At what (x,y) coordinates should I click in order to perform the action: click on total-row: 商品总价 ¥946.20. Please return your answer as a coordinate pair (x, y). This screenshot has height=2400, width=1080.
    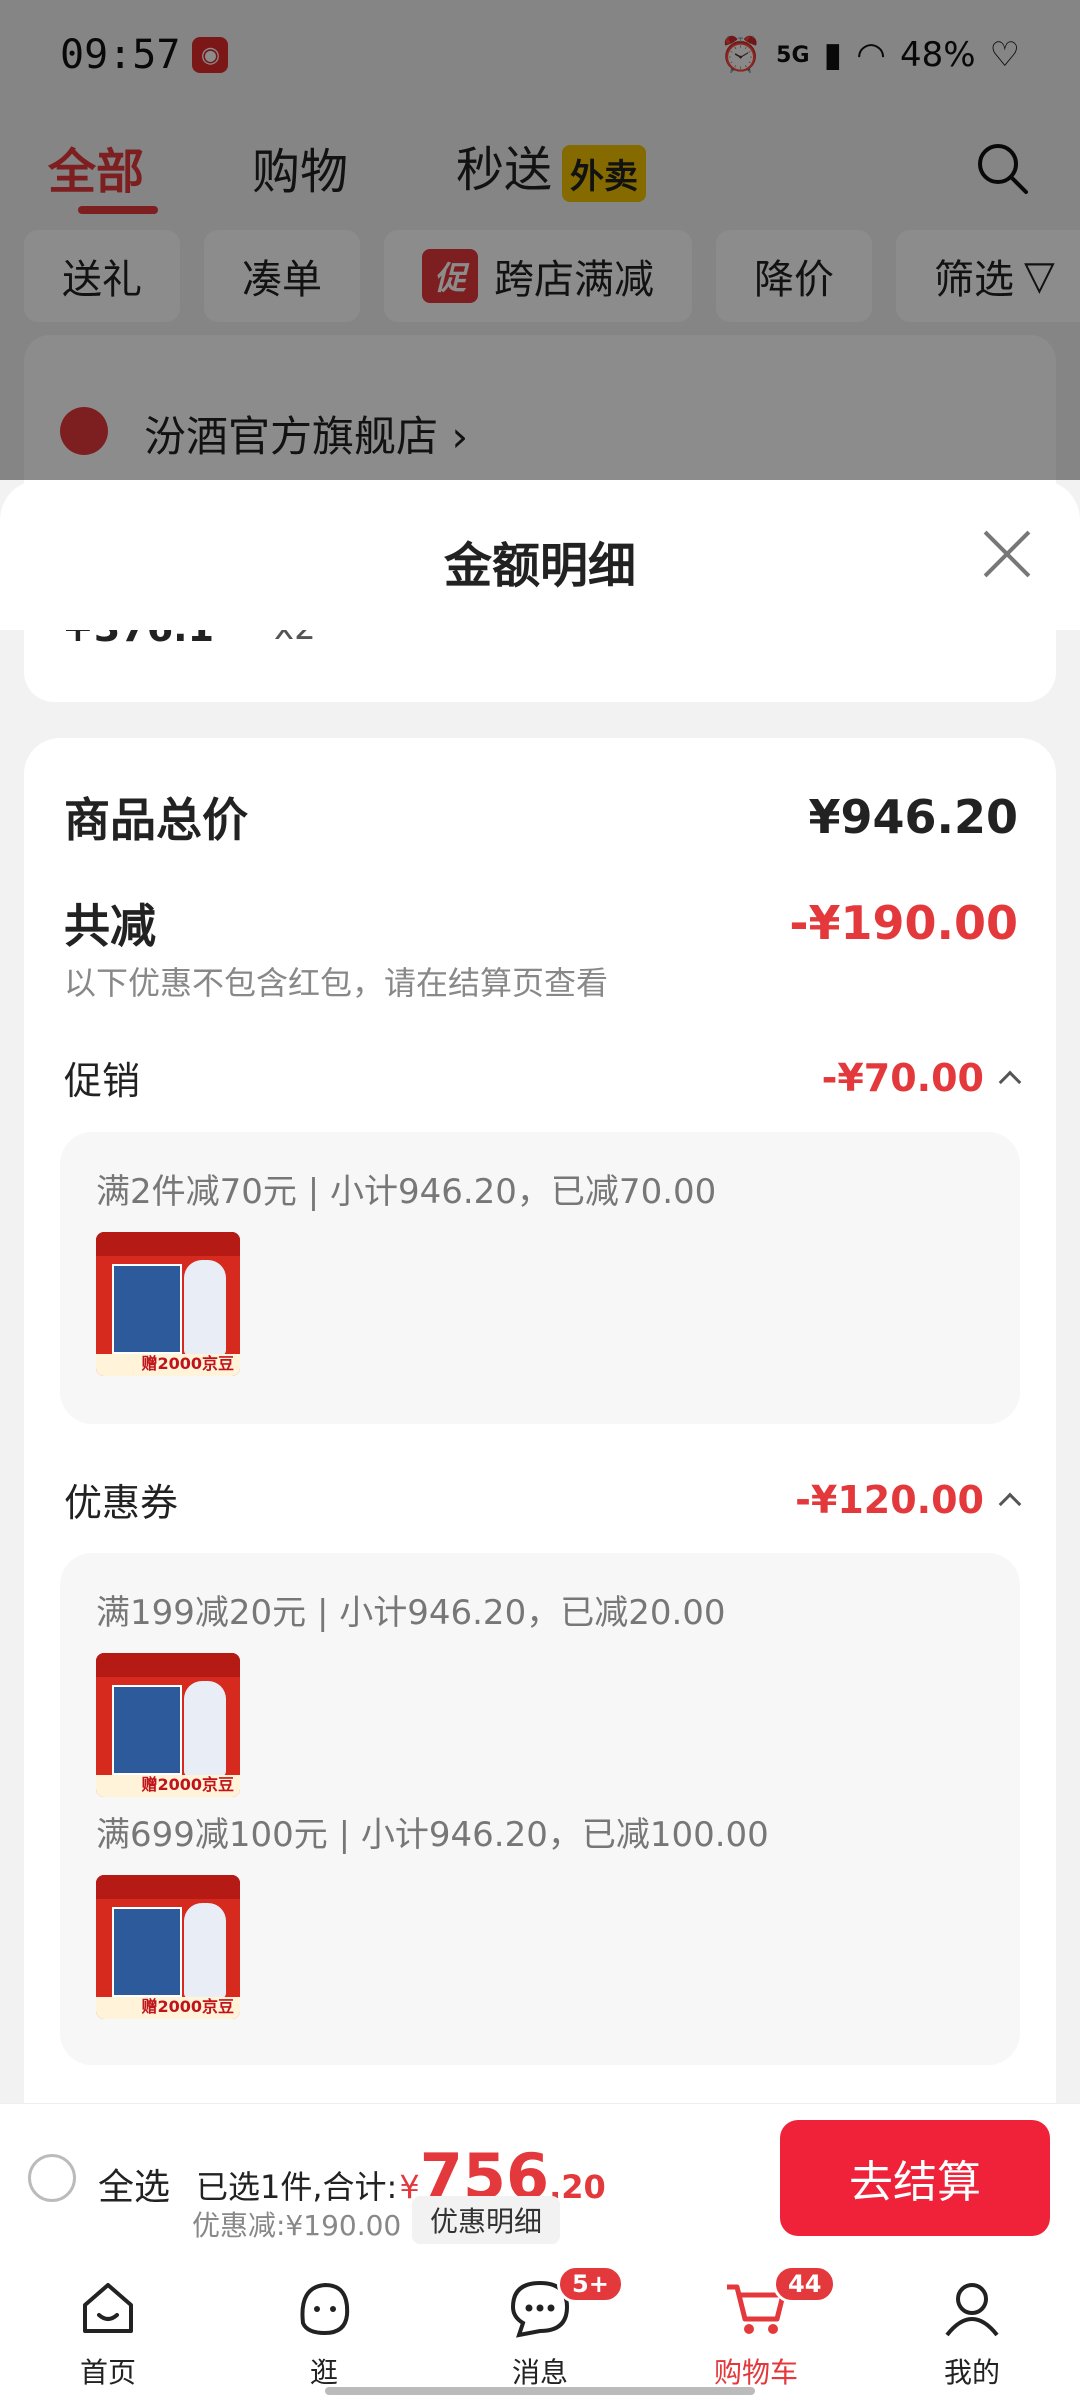
    Looking at the image, I should click on (541, 817).